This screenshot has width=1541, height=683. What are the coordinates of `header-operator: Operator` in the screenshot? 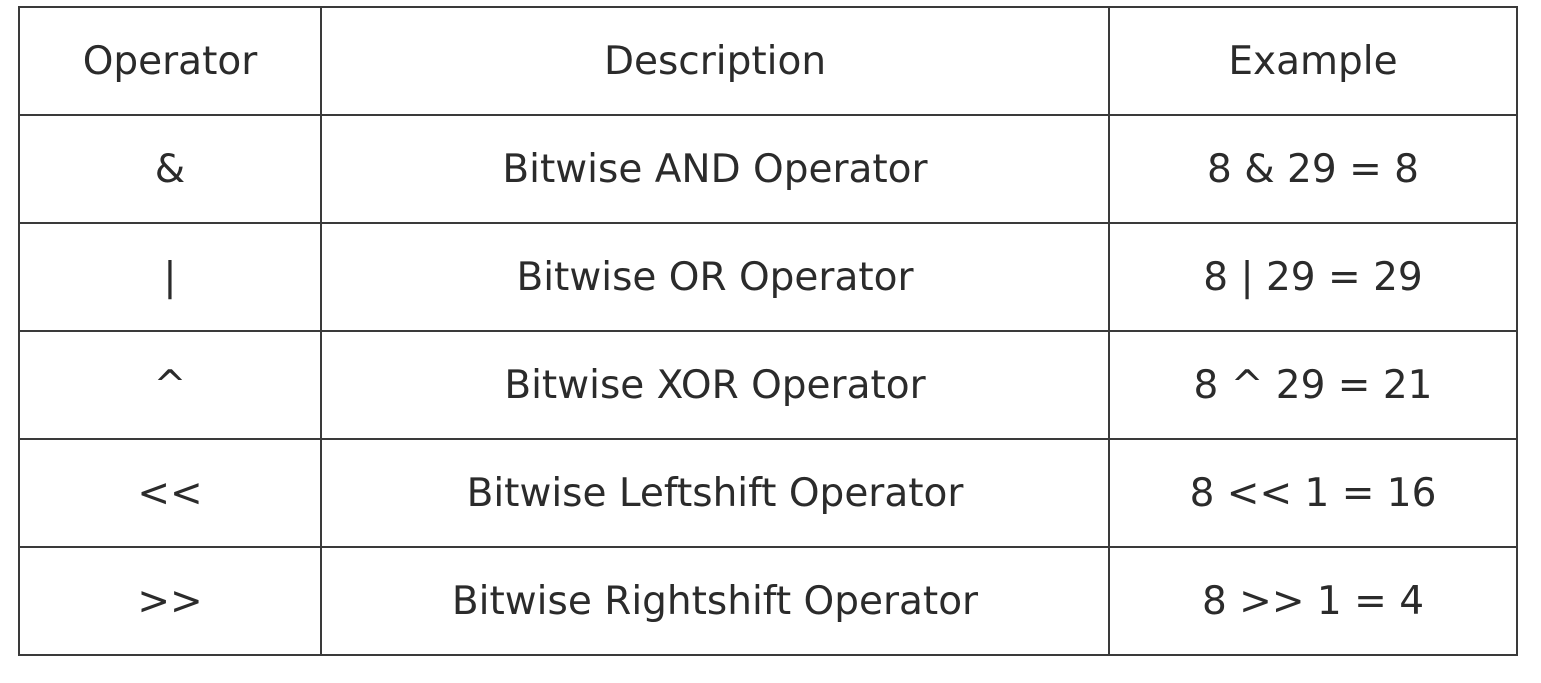 It's located at (170, 61).